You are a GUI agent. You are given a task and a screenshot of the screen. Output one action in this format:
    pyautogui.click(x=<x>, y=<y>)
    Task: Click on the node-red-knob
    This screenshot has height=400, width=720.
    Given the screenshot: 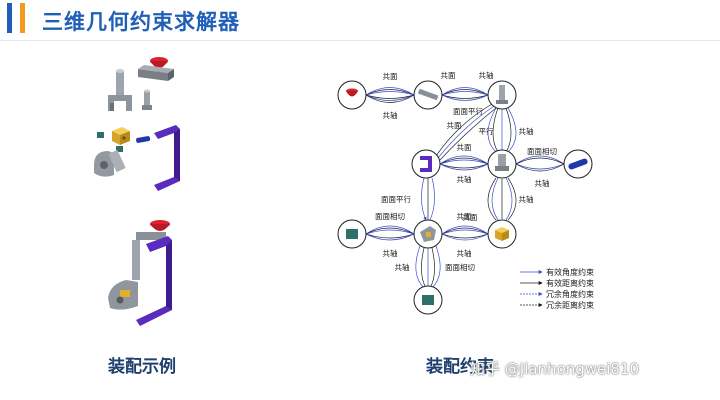 What is the action you would take?
    pyautogui.click(x=352, y=95)
    